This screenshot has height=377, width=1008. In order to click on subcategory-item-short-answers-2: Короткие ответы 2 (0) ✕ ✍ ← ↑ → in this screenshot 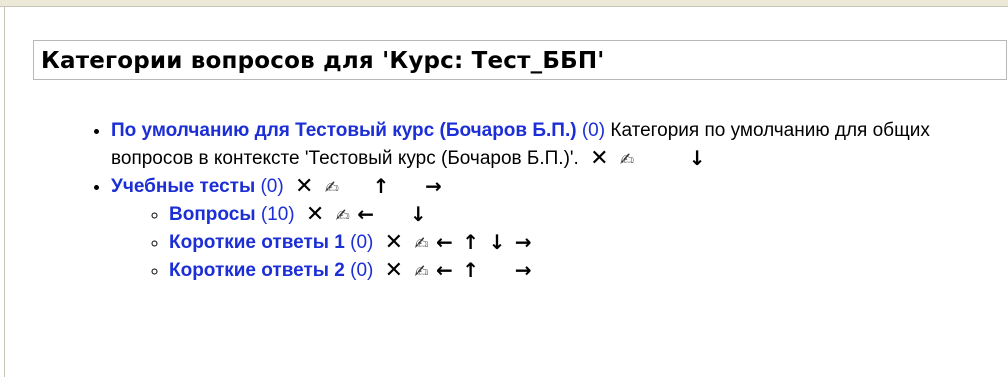, I will do `click(588, 271)`.